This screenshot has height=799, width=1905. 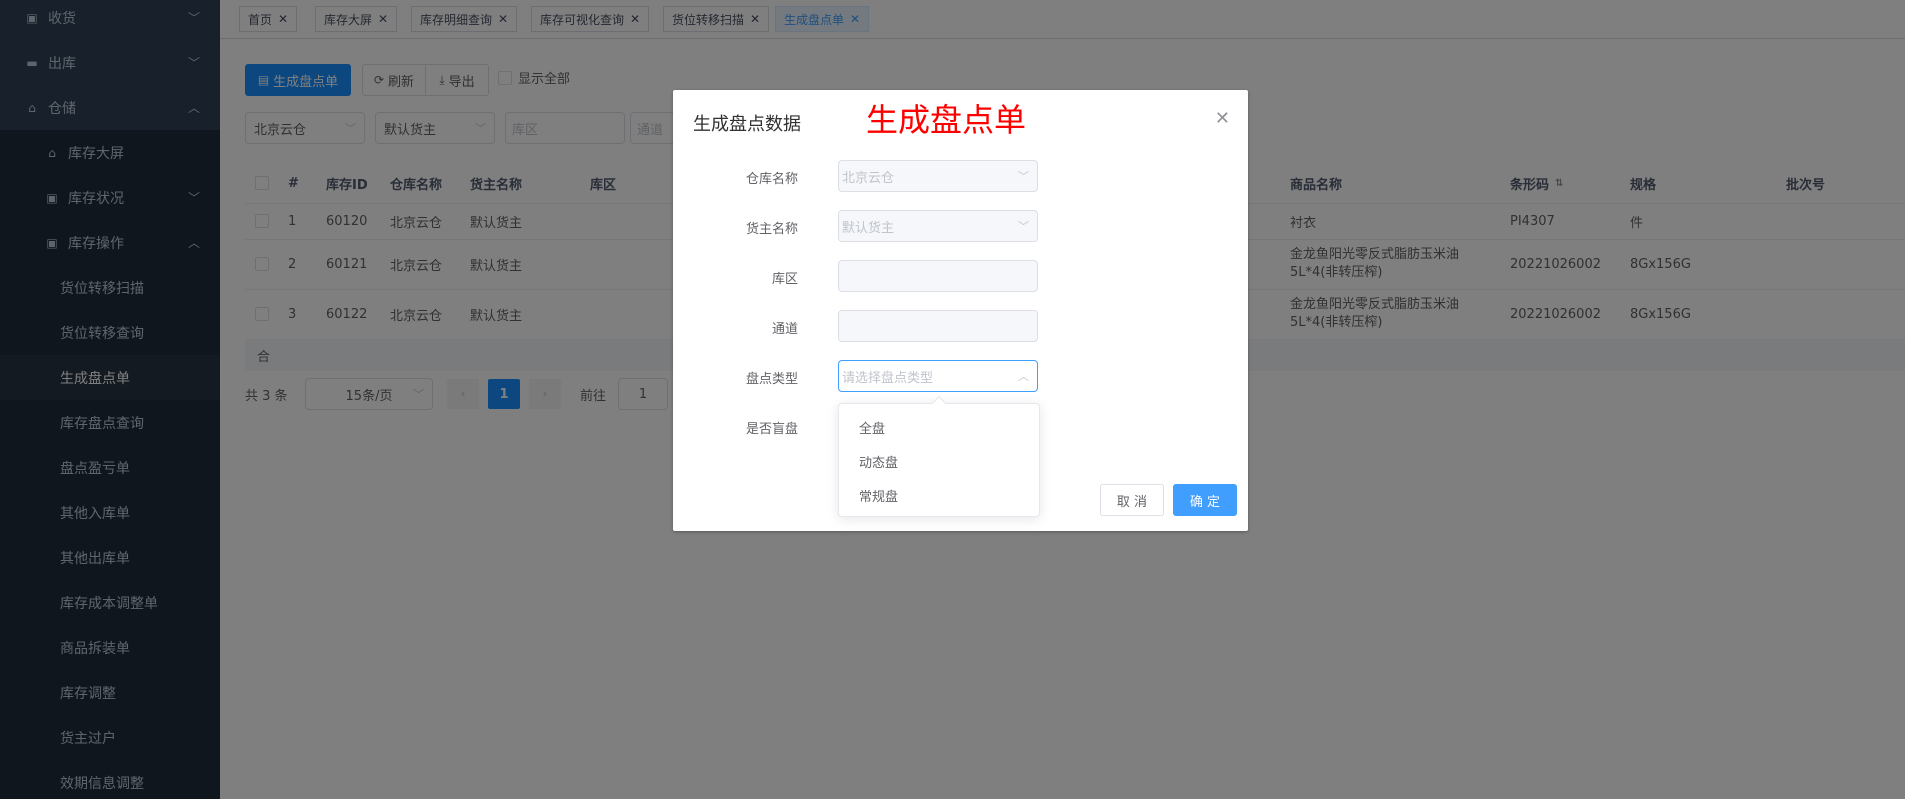 What do you see at coordinates (771, 429) in the screenshot?
I see `blind-count-label: 是否盲盘` at bounding box center [771, 429].